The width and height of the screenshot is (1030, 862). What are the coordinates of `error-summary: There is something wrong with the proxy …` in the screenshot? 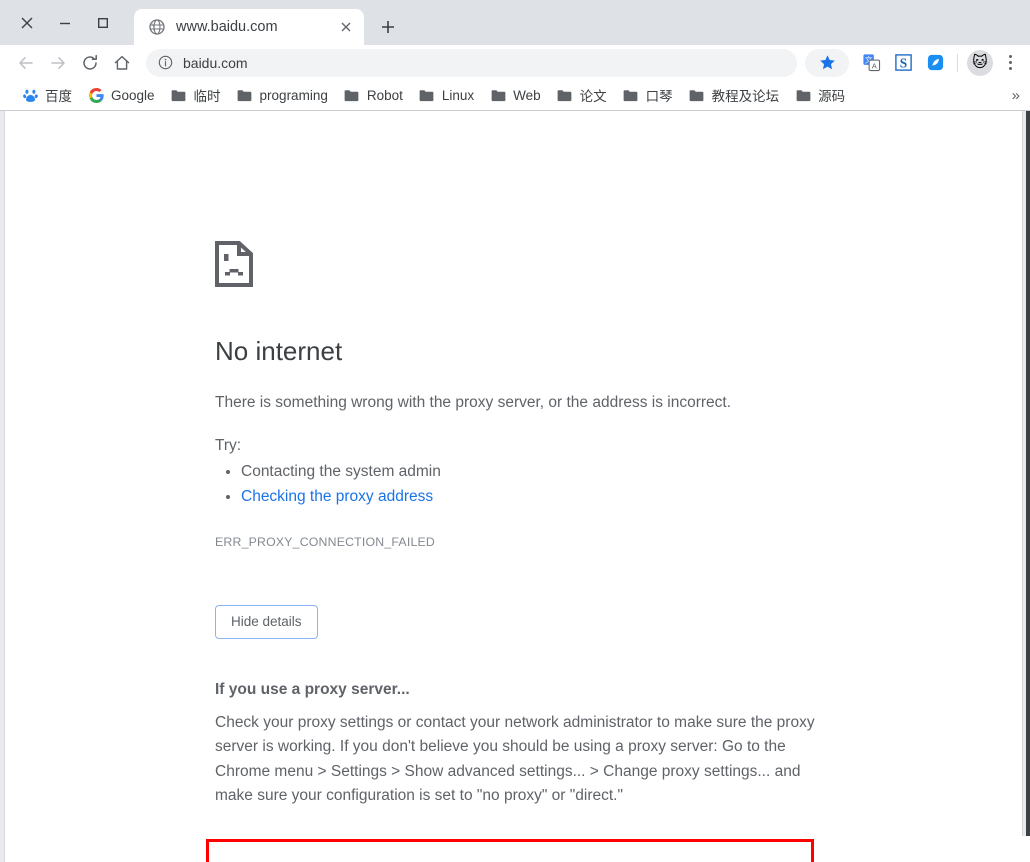 It's located at (473, 403).